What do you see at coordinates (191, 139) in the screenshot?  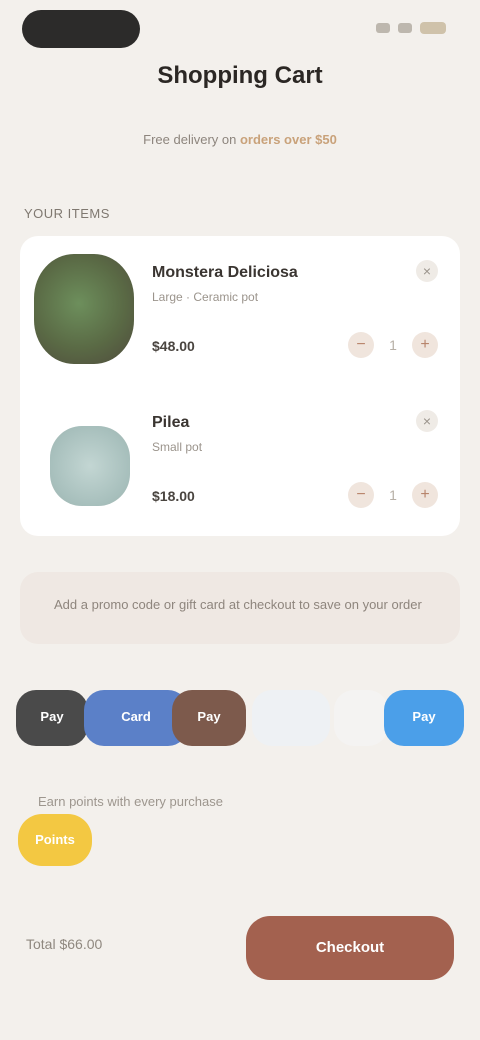 I see `delivery-note-prefix: Free delivery on` at bounding box center [191, 139].